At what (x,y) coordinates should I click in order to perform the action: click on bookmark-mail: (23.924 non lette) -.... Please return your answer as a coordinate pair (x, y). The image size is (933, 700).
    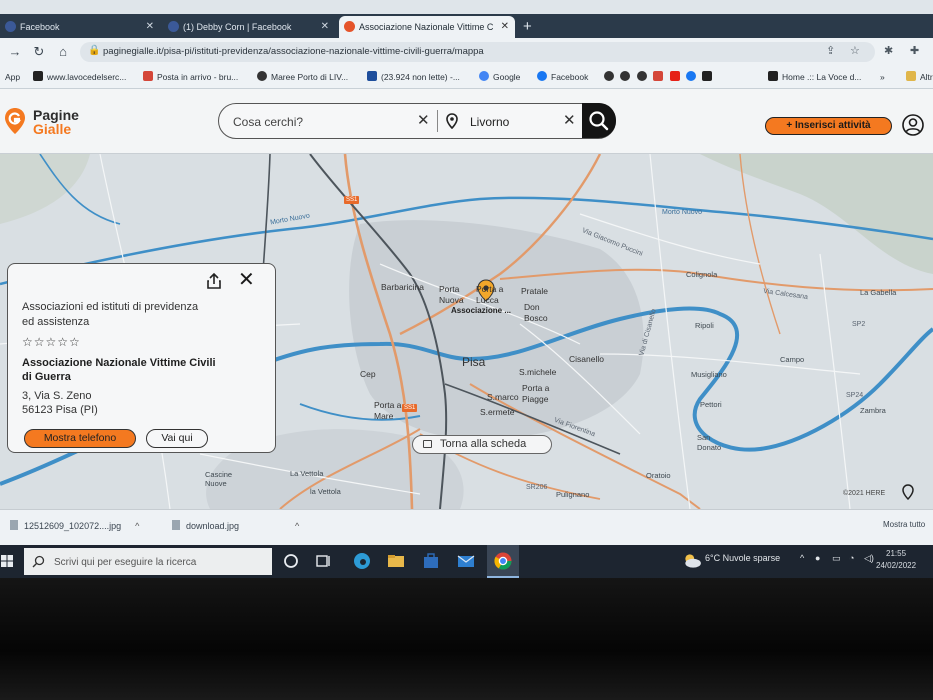
    Looking at the image, I should click on (413, 77).